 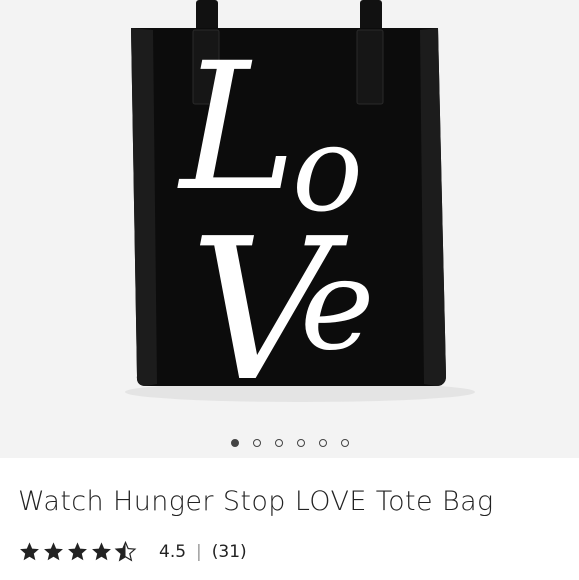 What do you see at coordinates (125, 551) in the screenshot?
I see `half-star-icon` at bounding box center [125, 551].